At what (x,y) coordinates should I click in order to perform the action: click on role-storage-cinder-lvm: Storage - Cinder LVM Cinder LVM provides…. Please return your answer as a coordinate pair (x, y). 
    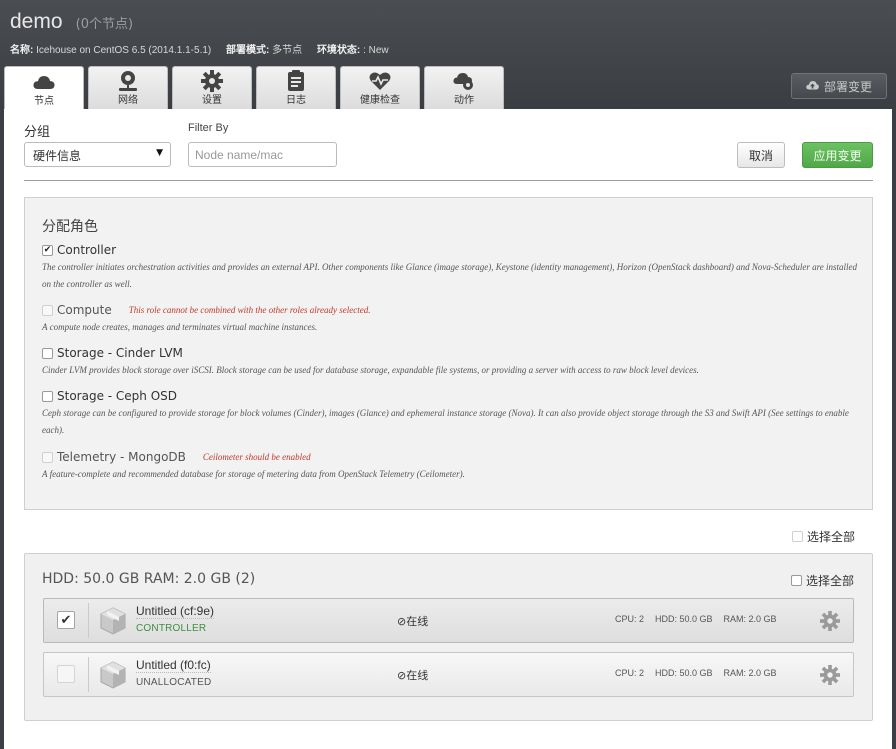
    Looking at the image, I should click on (452, 362).